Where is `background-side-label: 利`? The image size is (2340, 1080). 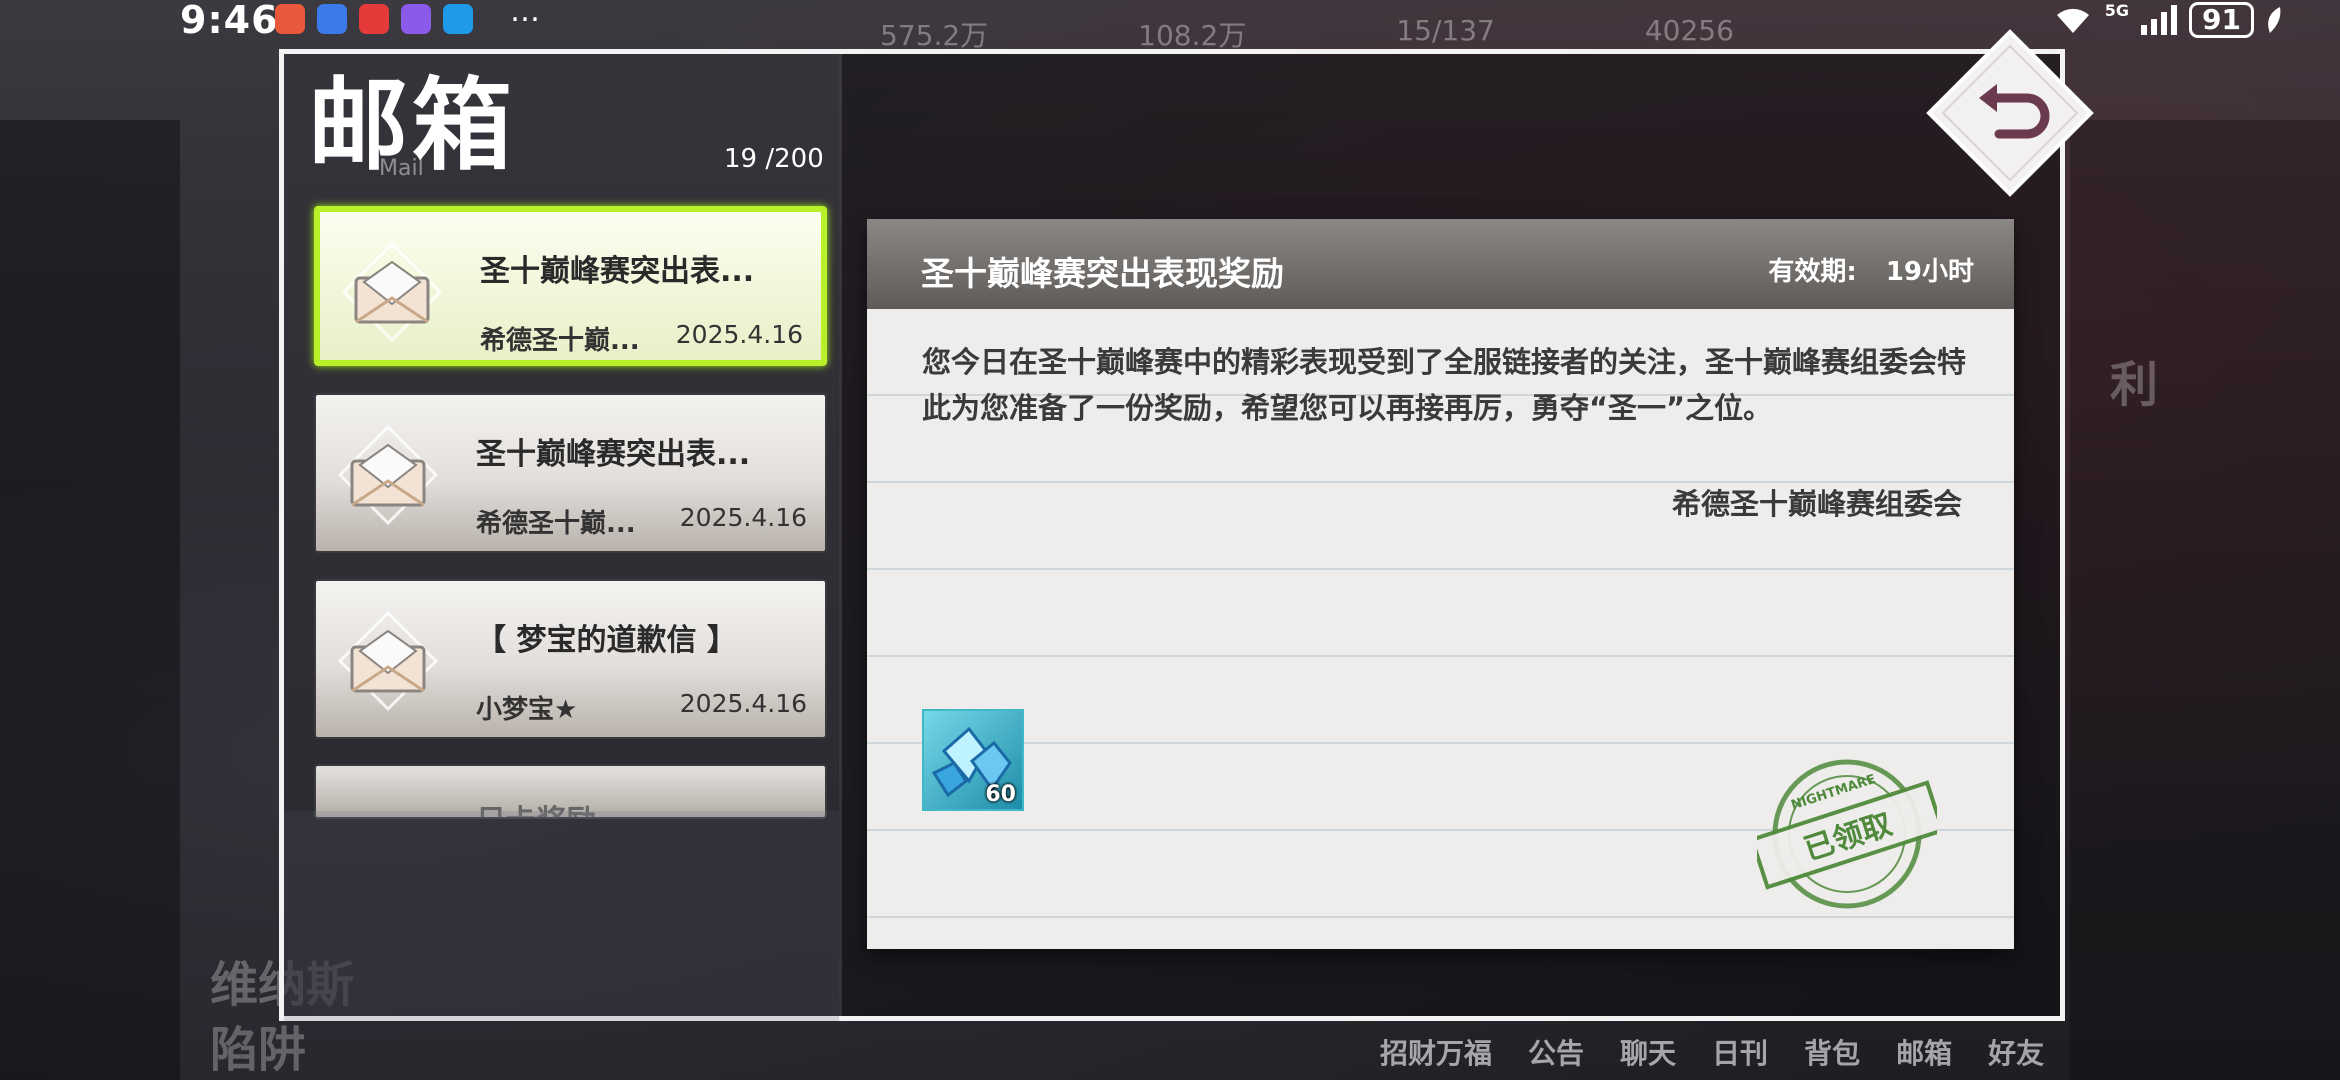
background-side-label: 利 is located at coordinates (2134, 385).